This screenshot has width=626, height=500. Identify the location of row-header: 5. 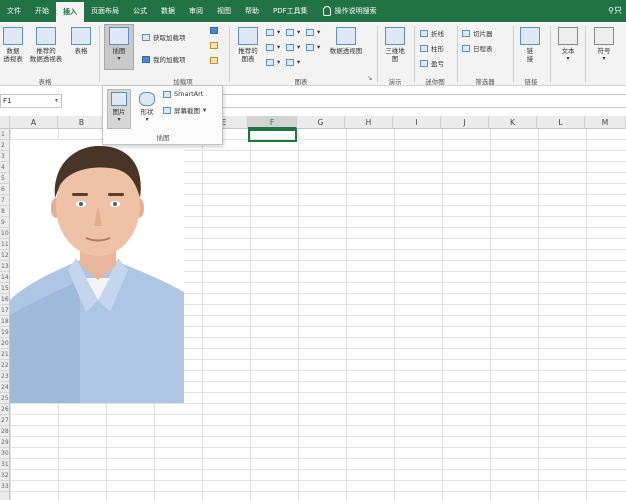
(4, 178).